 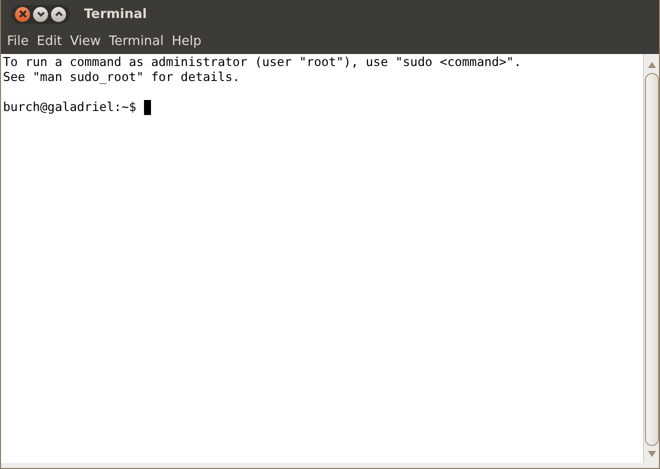 I want to click on text-cursor, so click(x=147, y=107).